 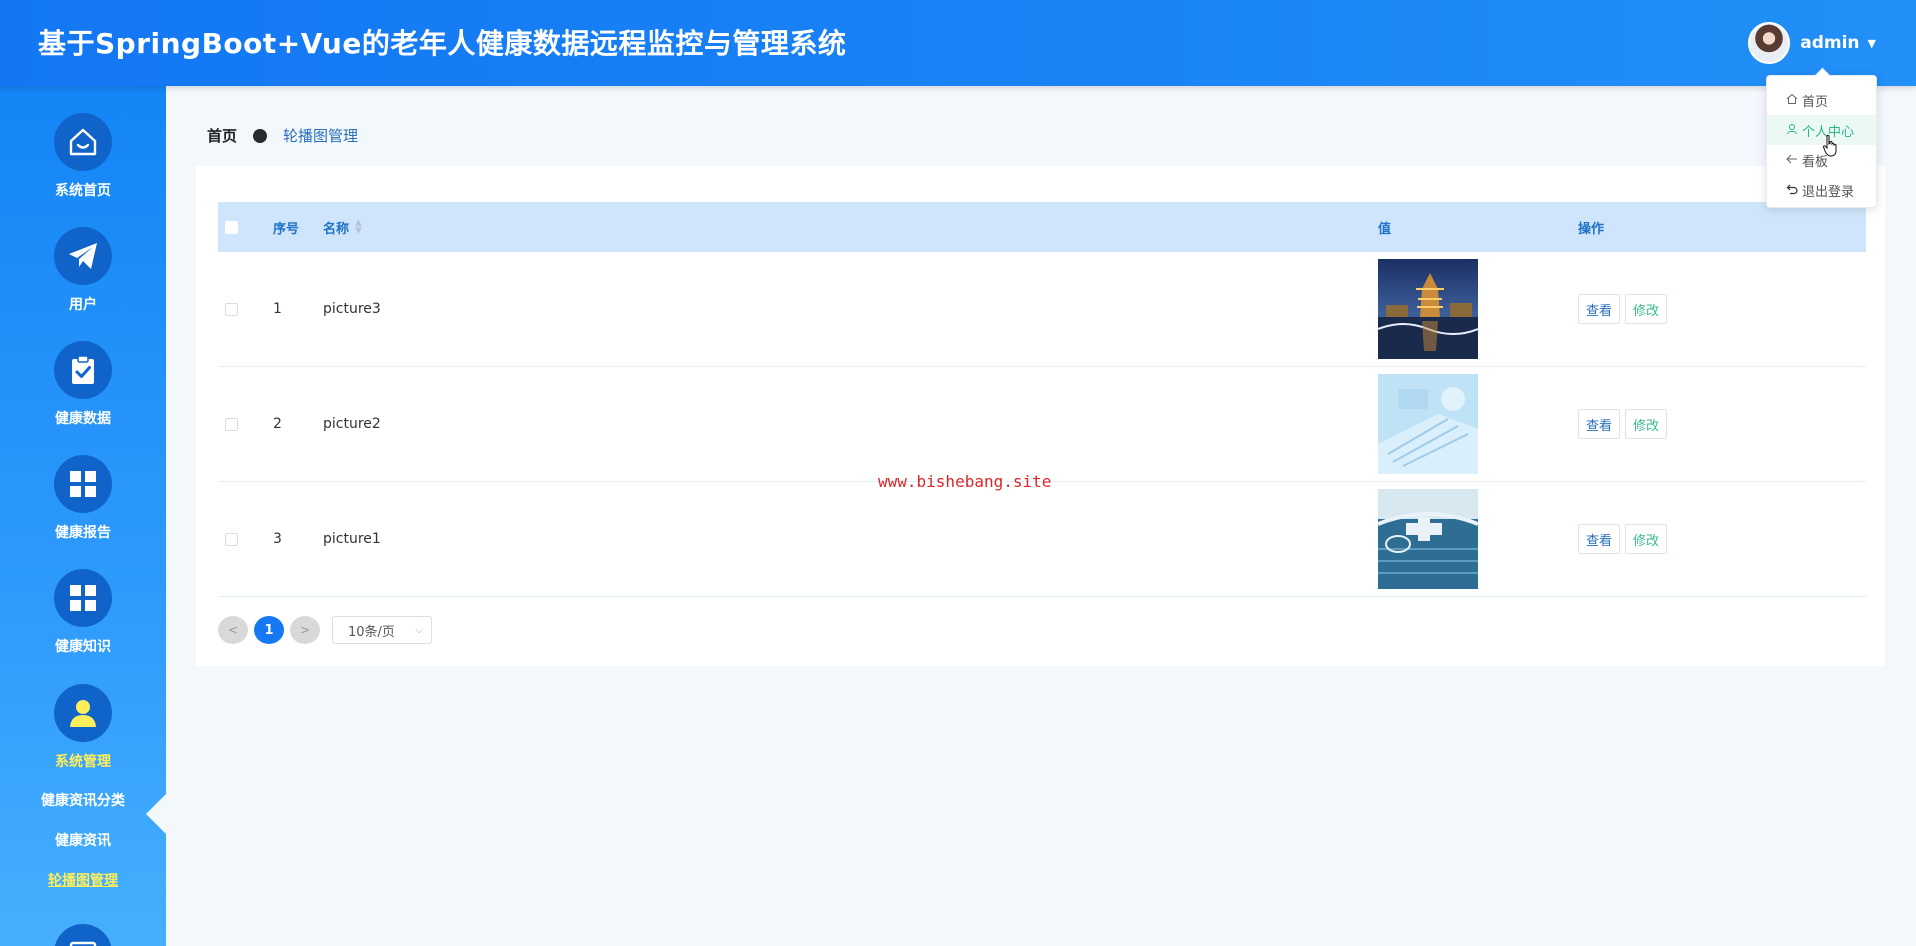 I want to click on table-header: 序号 名称 ▲ ▼ 值 操作, so click(x=1042, y=227).